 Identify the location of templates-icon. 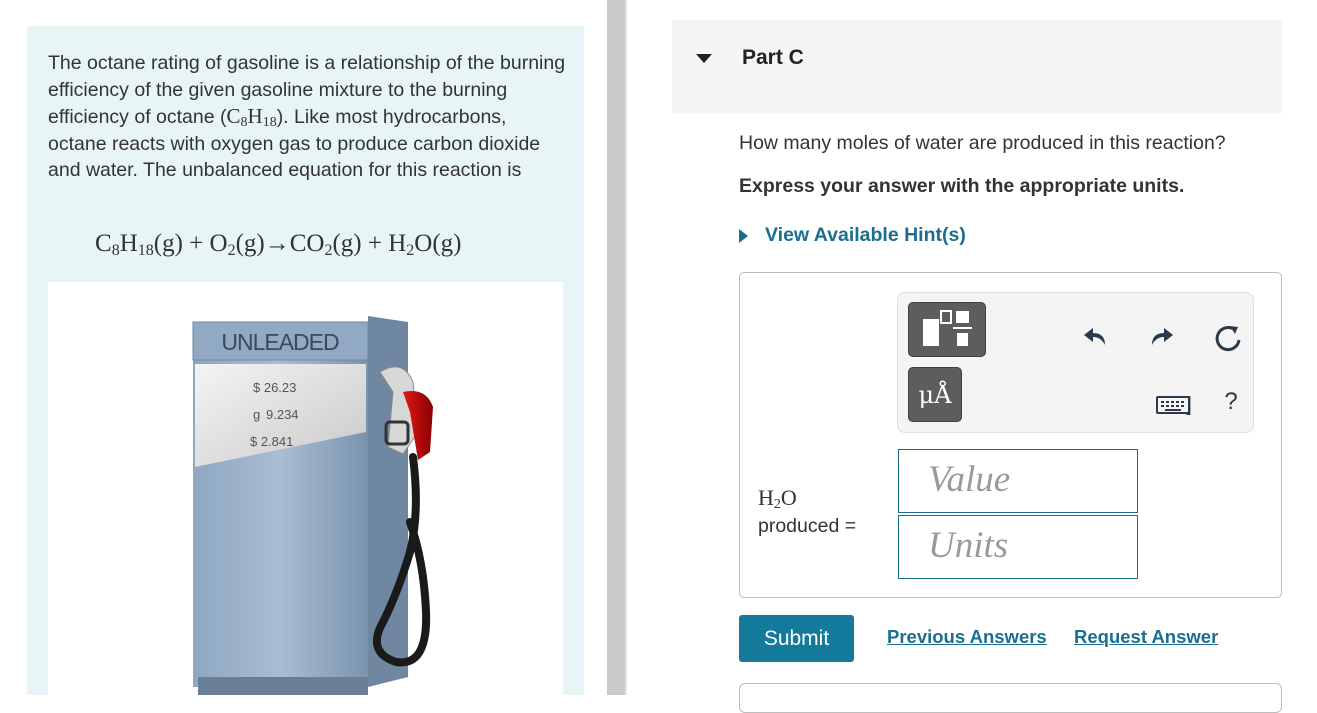
(947, 328).